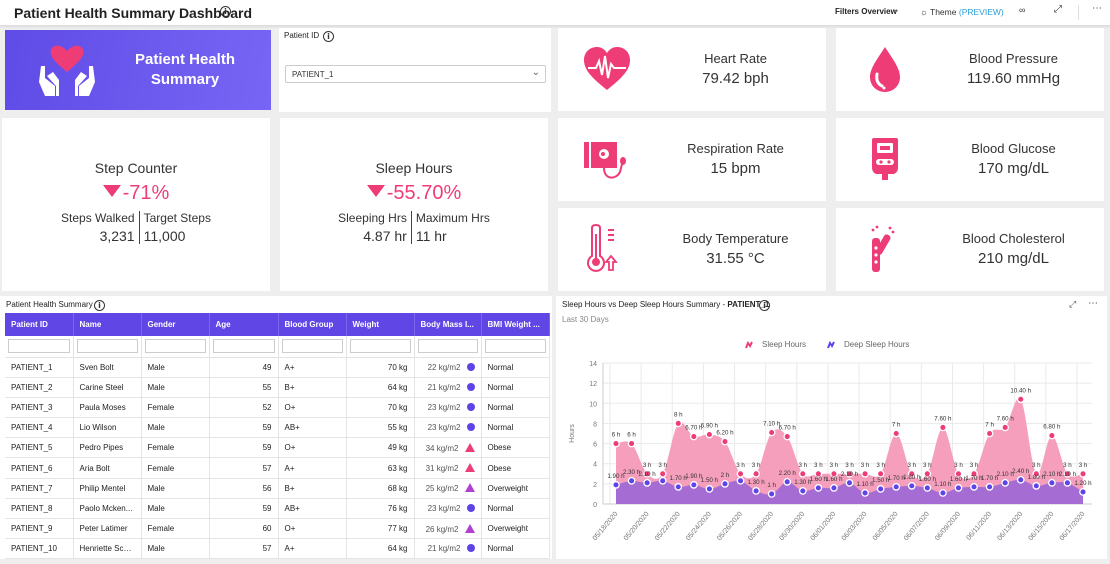 This screenshot has height=564, width=1110. Describe the element at coordinates (448, 509) in the screenshot. I see `table-cell: 23 kg/m2` at that location.